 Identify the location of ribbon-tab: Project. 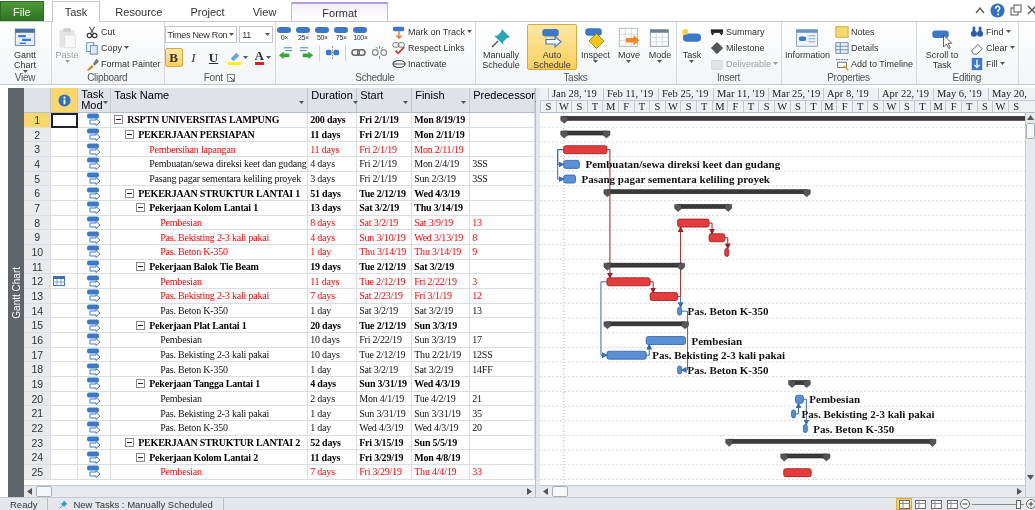
(207, 11).